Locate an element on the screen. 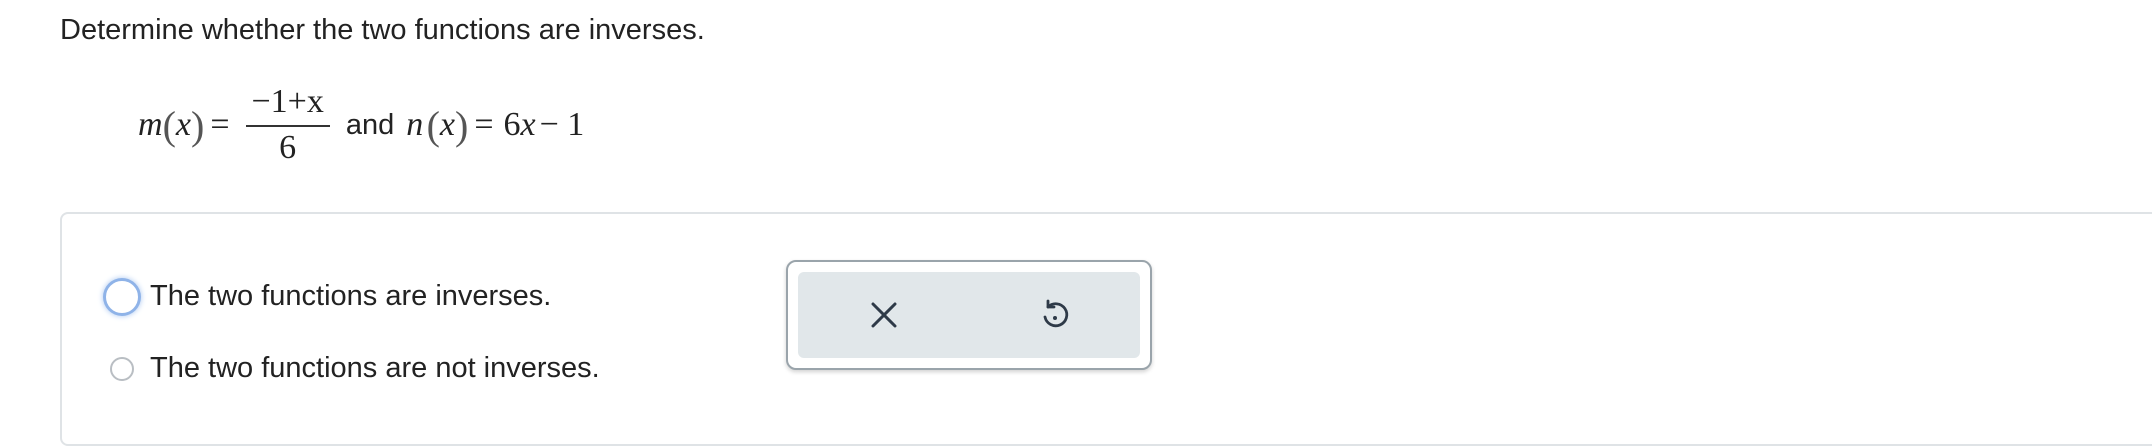 This screenshot has height=446, width=2152. fraction: −1+x 6 is located at coordinates (287, 125).